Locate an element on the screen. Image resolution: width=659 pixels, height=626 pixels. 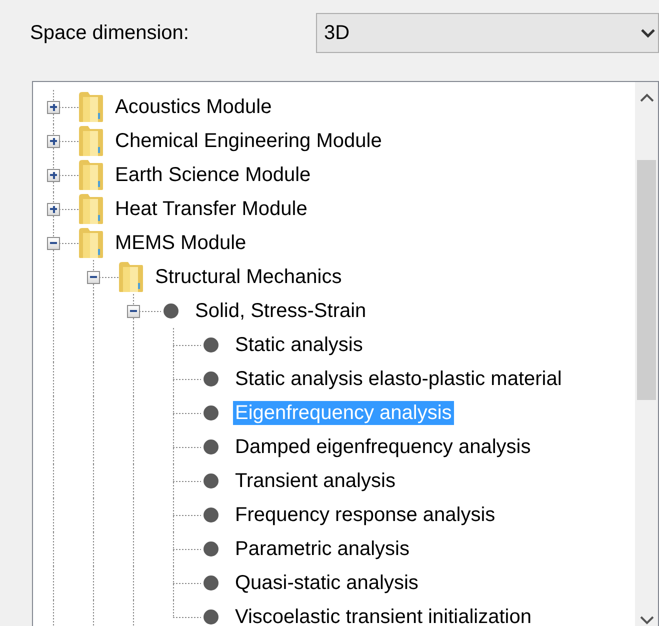
tree-item: Viscoelastic transient initialization is located at coordinates (383, 615).